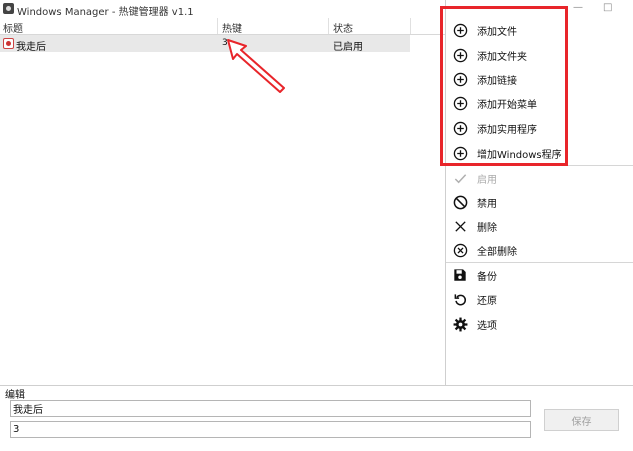 The image size is (633, 451). Describe the element at coordinates (232, 27) in the screenshot. I see `column-header-hotkey: 热键` at that location.